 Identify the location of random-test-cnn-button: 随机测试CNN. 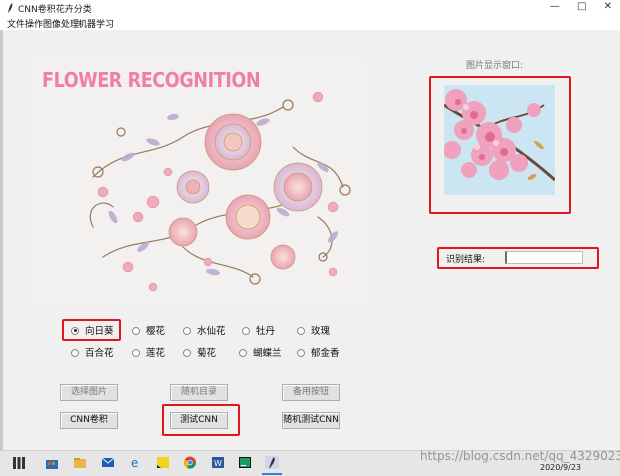
(311, 420).